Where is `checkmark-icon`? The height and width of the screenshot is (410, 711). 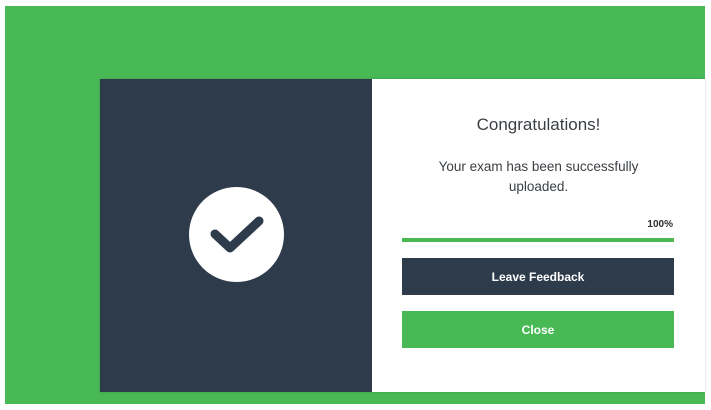 checkmark-icon is located at coordinates (236, 234).